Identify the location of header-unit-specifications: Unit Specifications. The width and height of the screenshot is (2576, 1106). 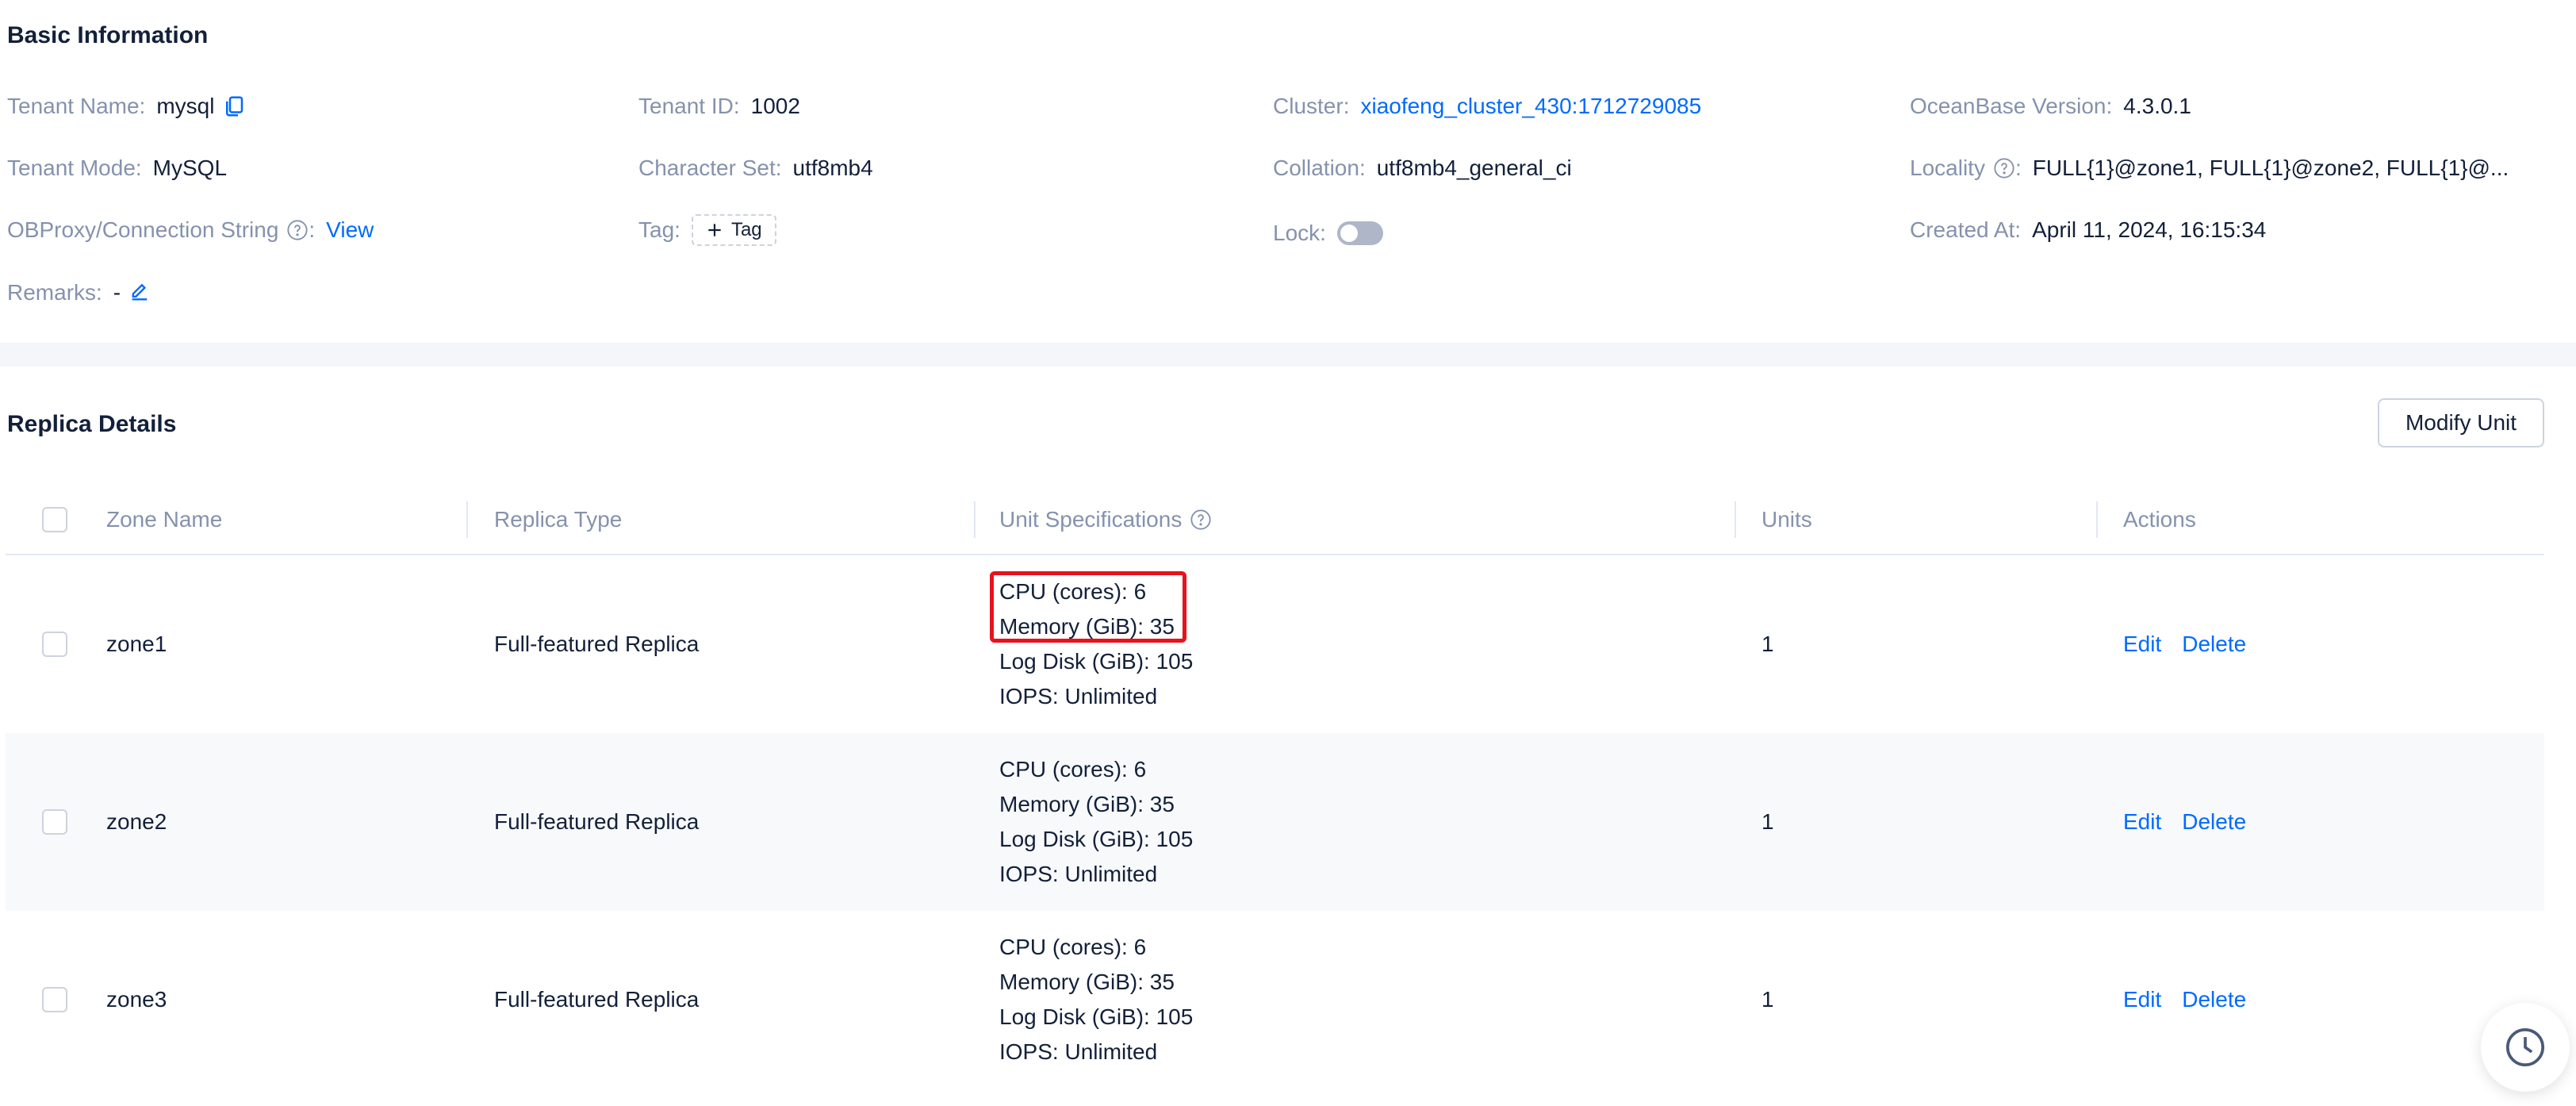
(1106, 519).